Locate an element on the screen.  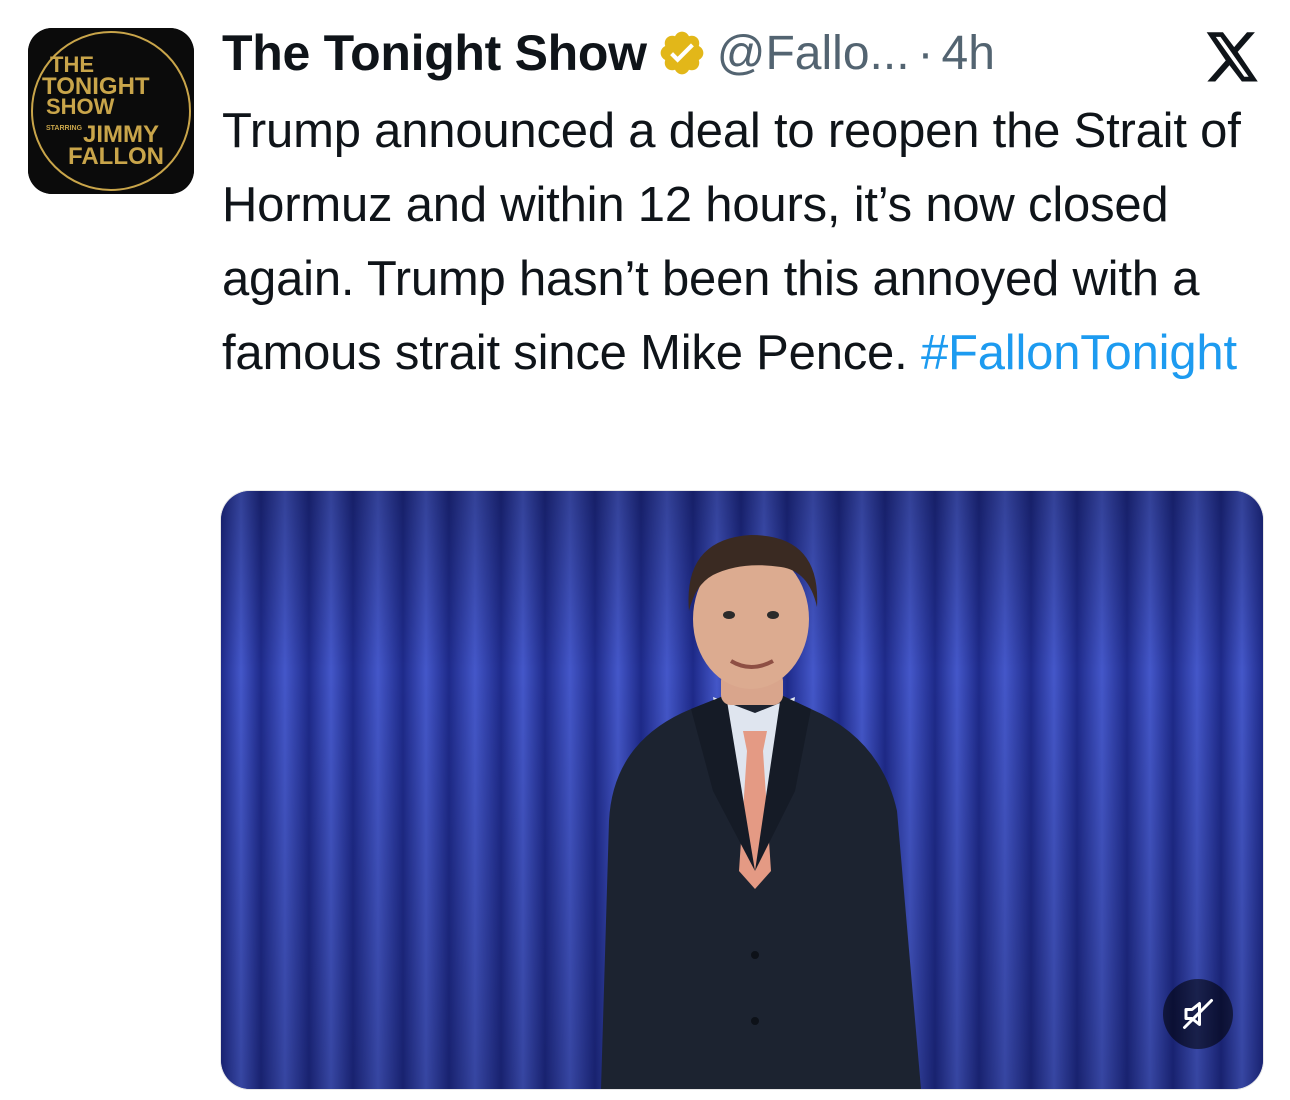
author-name: The Tonight Show is located at coordinates (434, 53).